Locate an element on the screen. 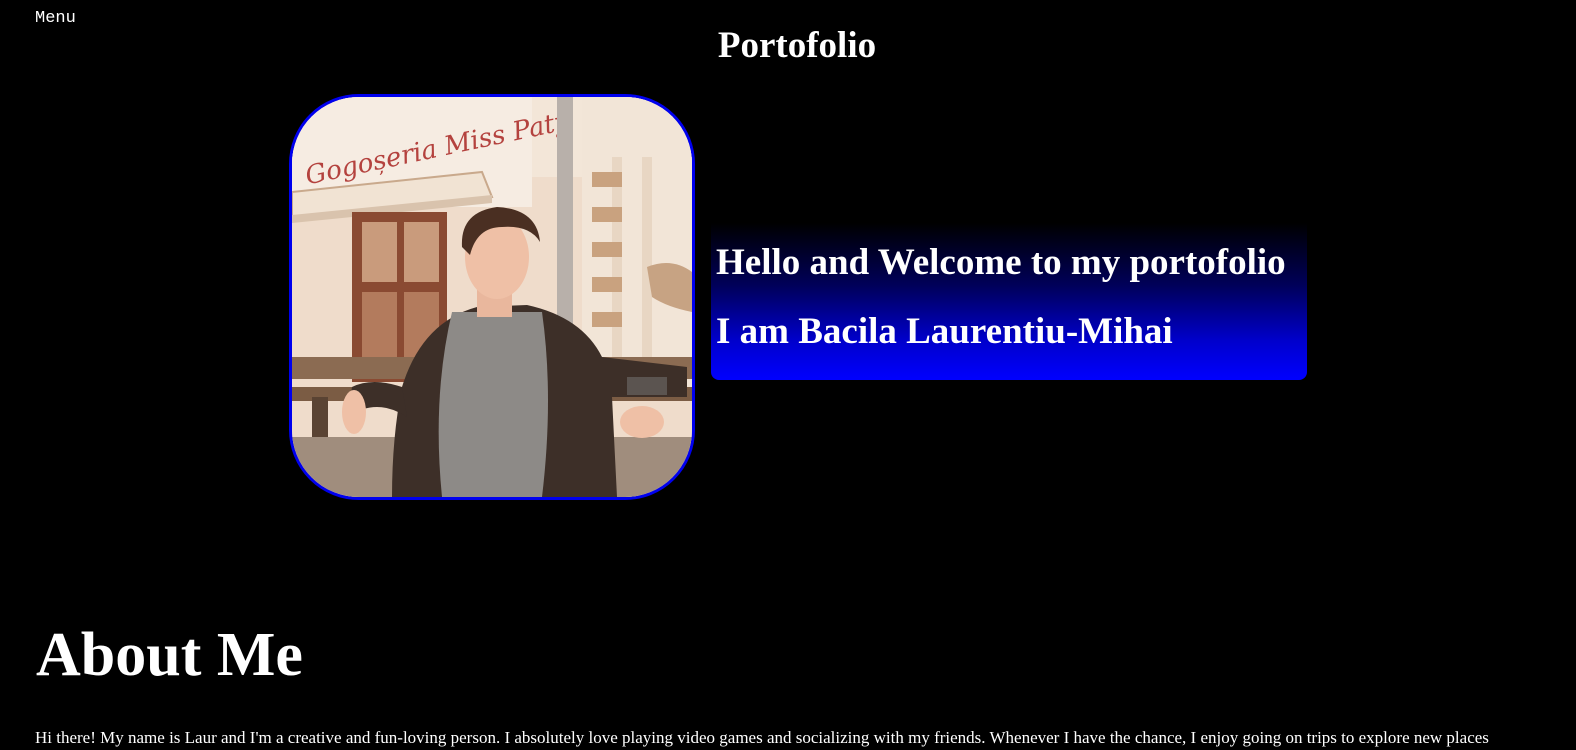 Image resolution: width=1576 pixels, height=750 pixels. page-title: Portofolio is located at coordinates (797, 45).